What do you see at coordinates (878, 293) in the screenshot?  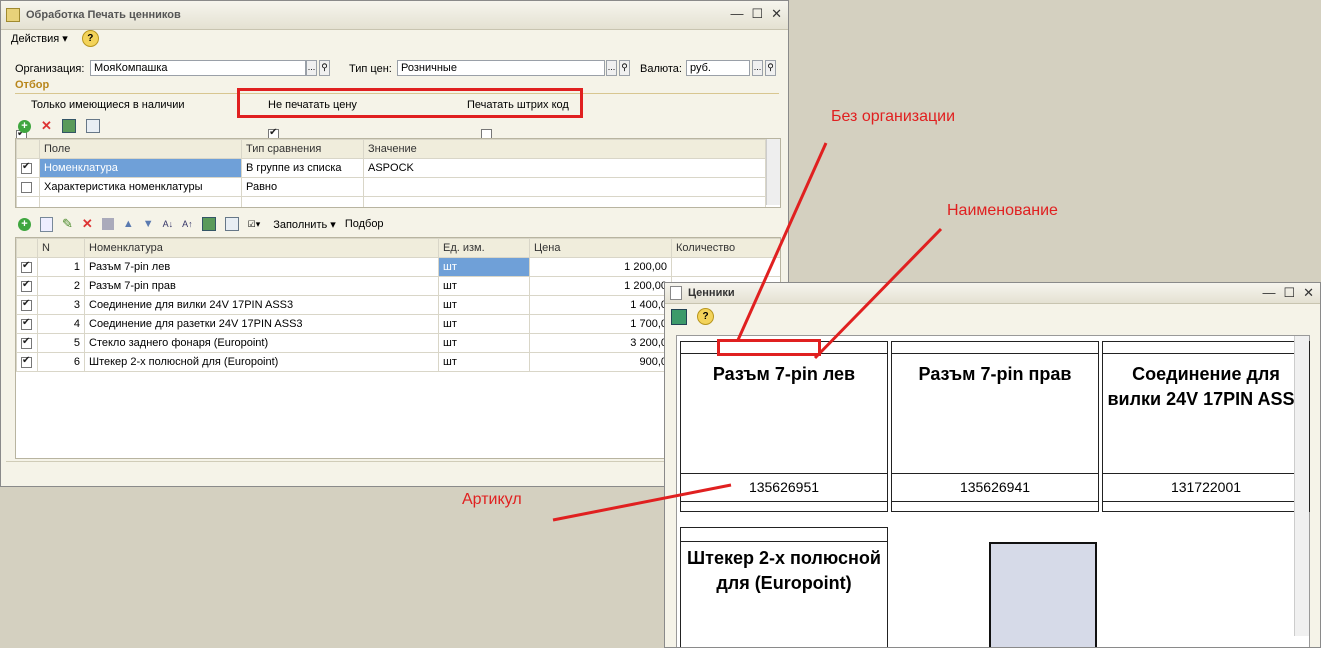 I see `arrow-name` at bounding box center [878, 293].